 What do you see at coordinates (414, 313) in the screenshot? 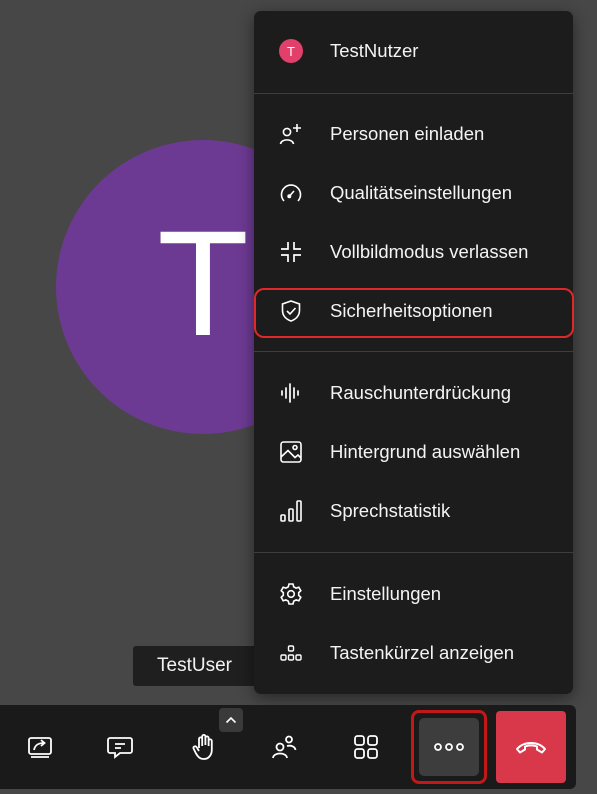
I see `security-options-highlight` at bounding box center [414, 313].